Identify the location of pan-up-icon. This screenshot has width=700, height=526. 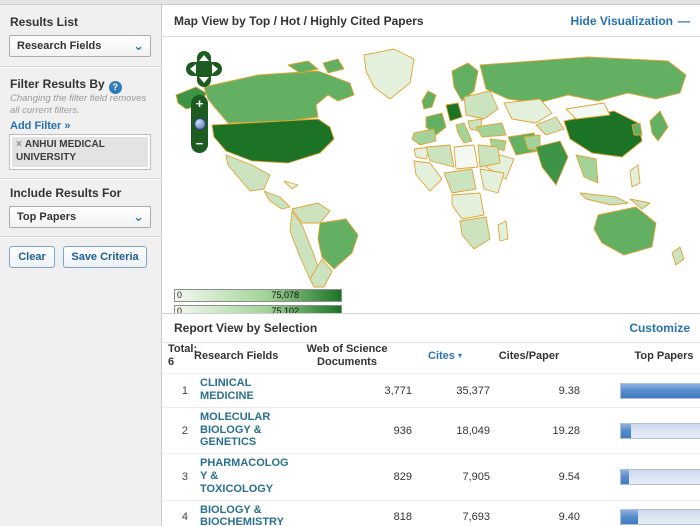
(204, 58).